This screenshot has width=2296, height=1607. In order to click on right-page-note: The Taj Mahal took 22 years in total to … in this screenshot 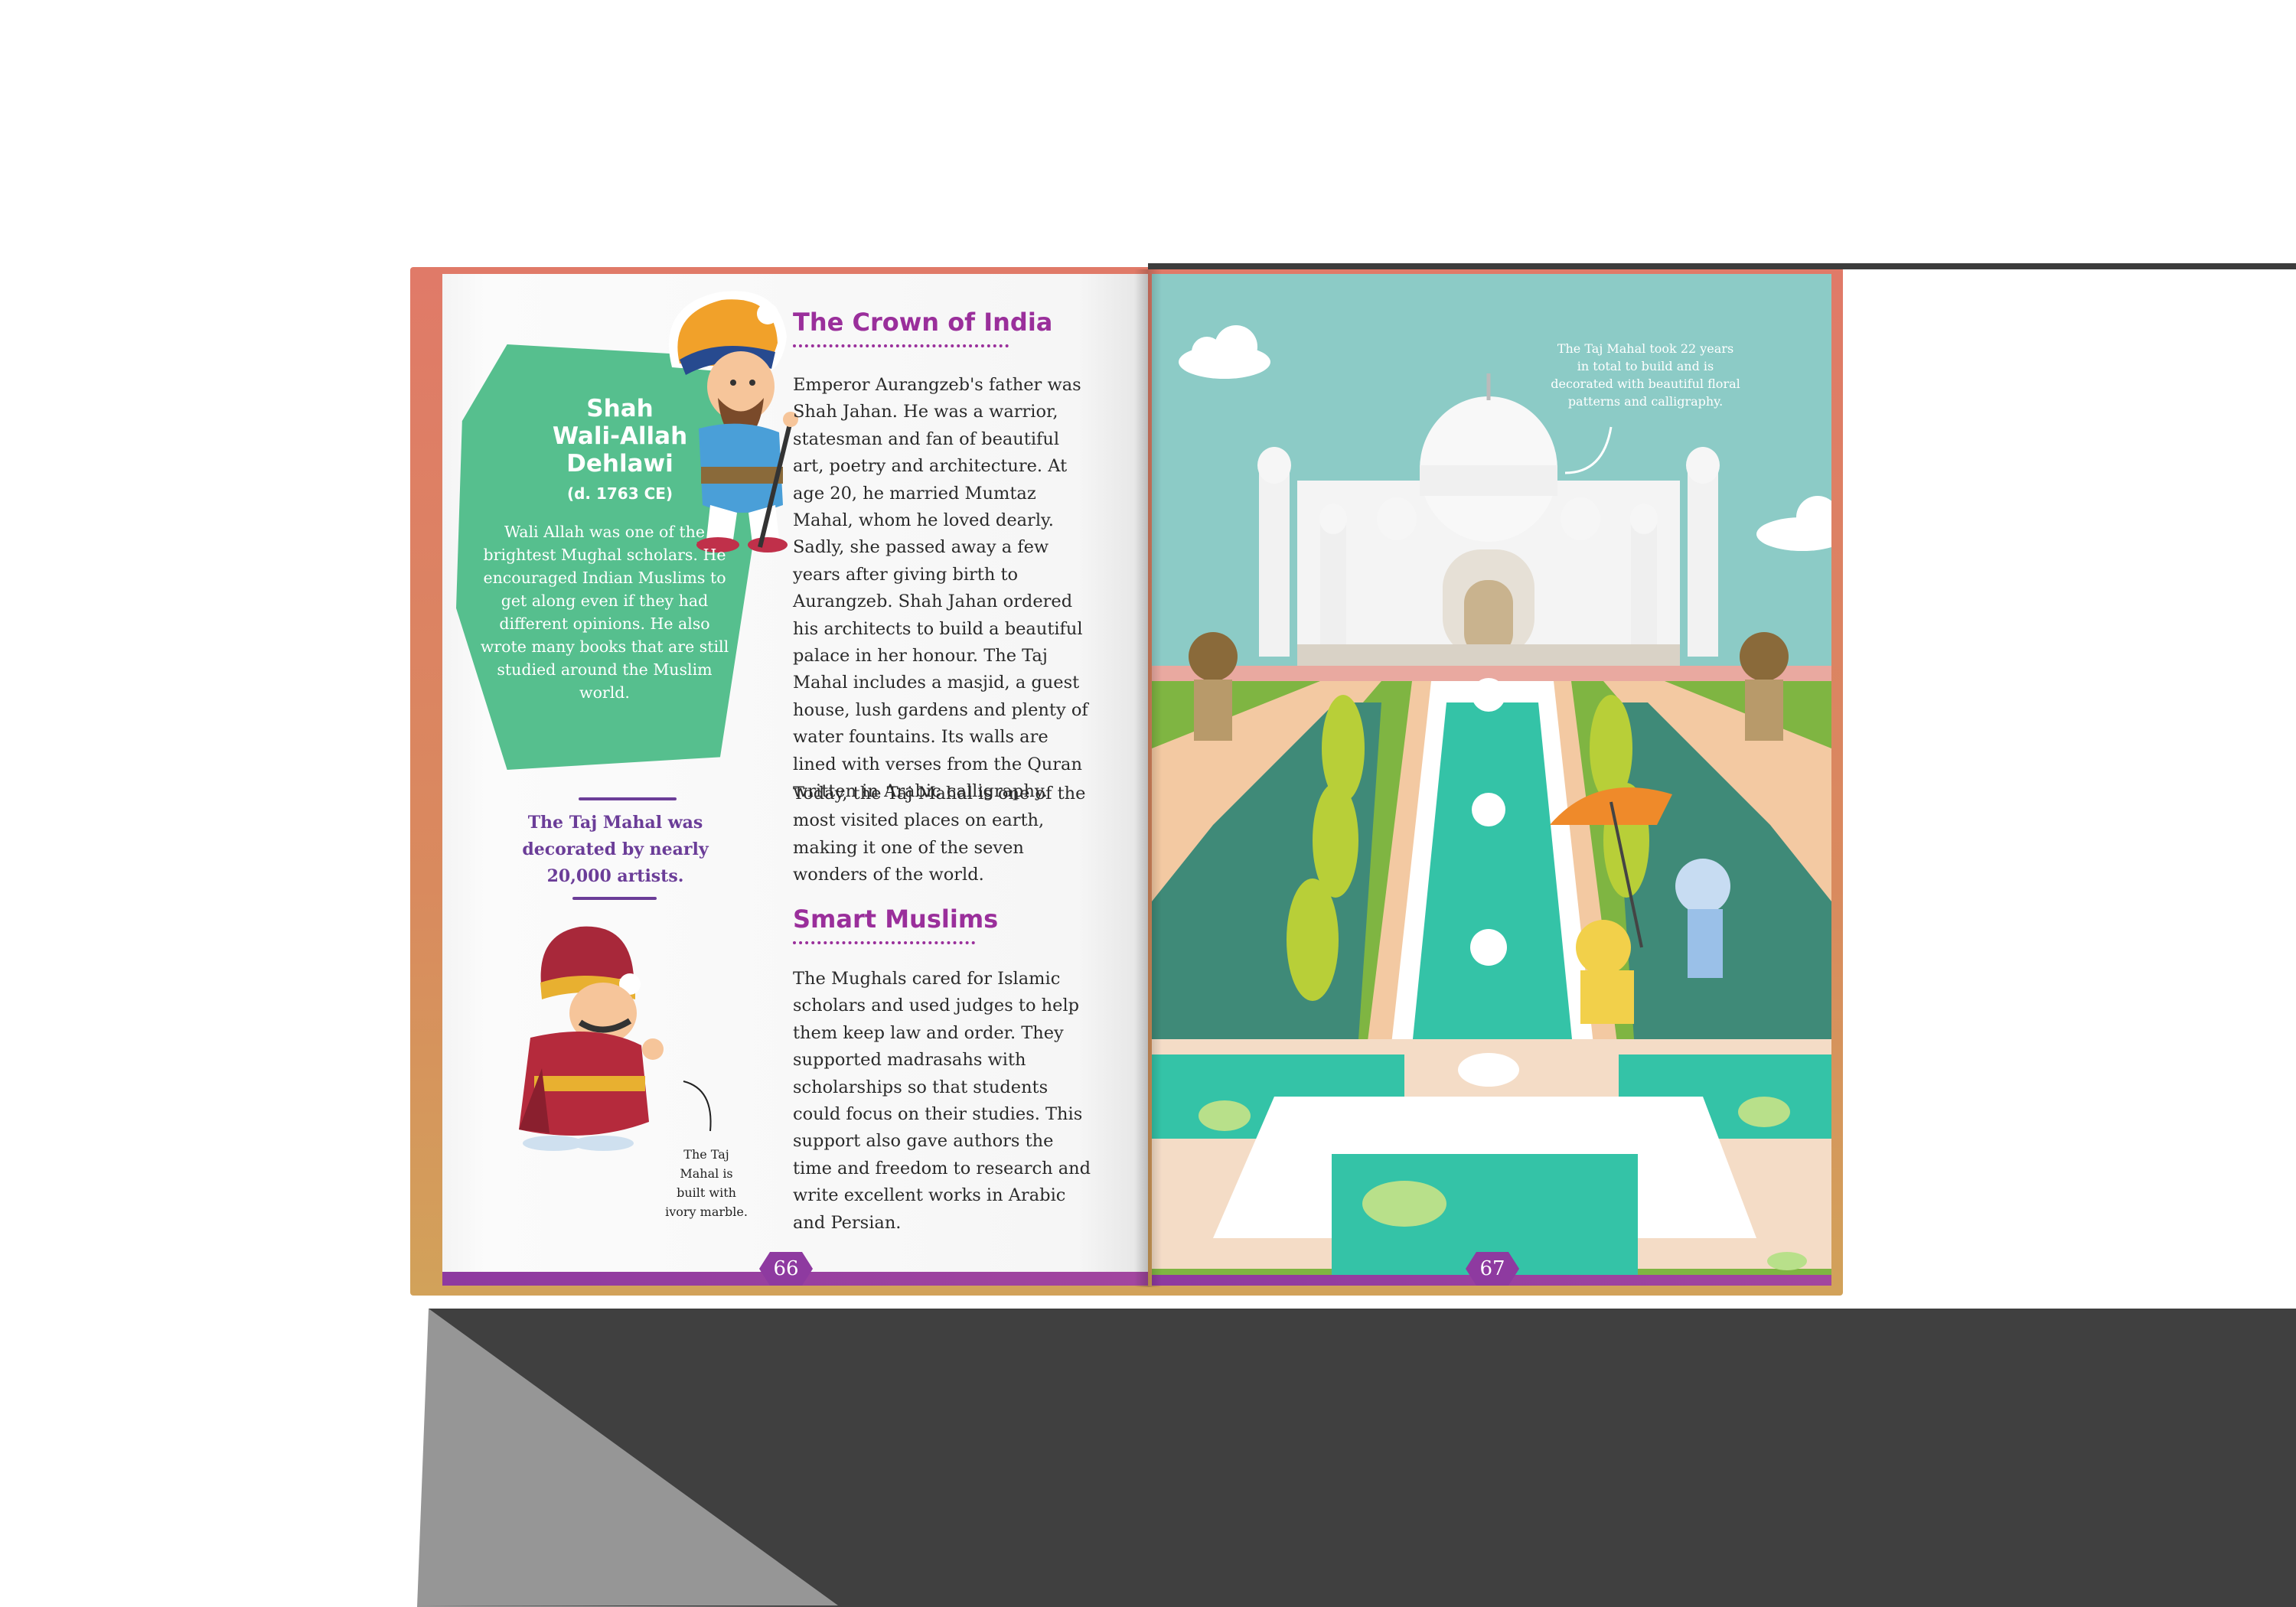, I will do `click(1645, 375)`.